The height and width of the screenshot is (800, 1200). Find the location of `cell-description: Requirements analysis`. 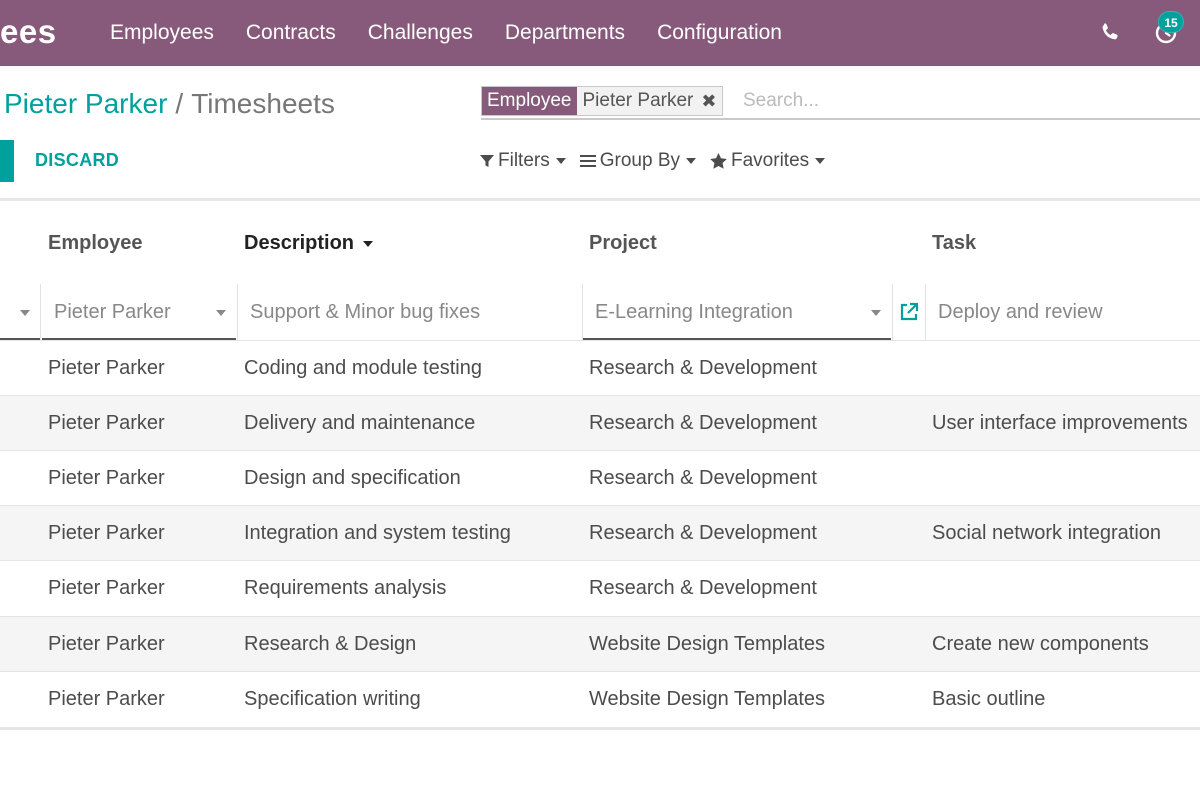

cell-description: Requirements analysis is located at coordinates (345, 588).